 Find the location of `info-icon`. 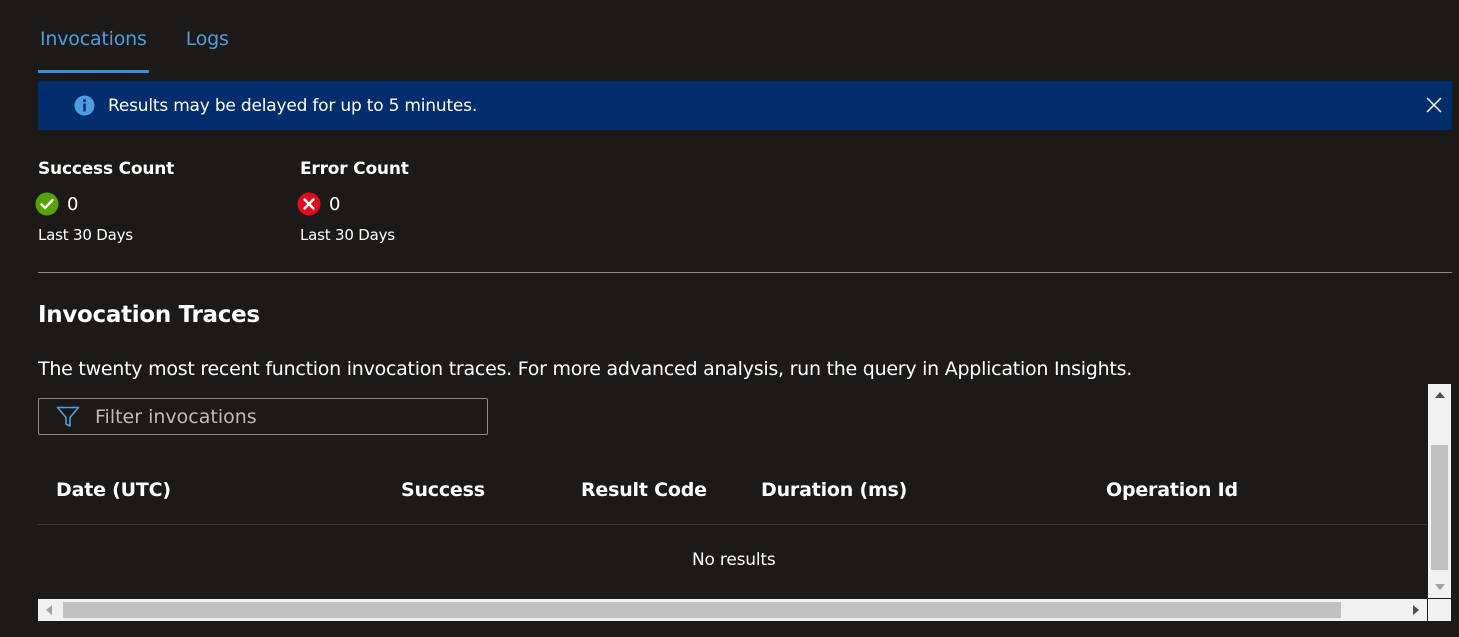

info-icon is located at coordinates (84, 105).